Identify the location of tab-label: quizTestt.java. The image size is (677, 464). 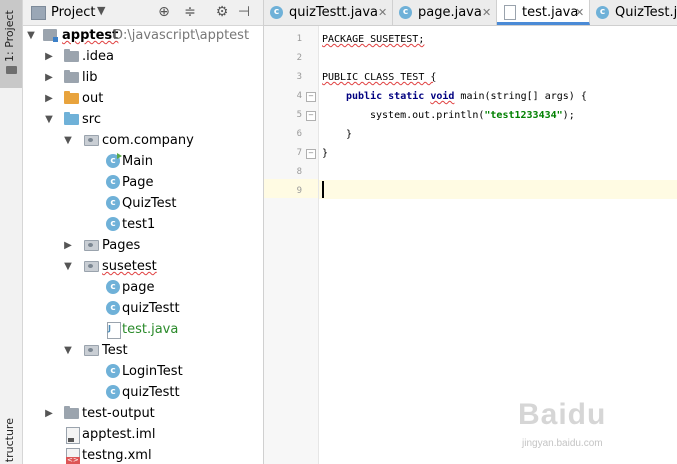
(333, 12).